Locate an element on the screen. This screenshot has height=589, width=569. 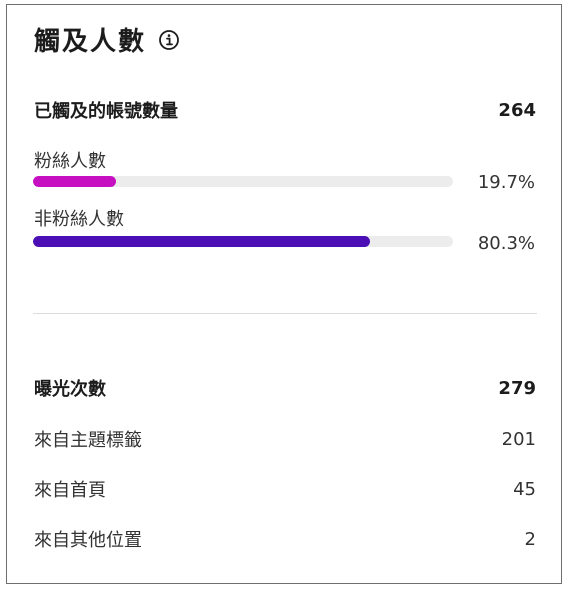
impressions-source-value: 45 is located at coordinates (524, 489).